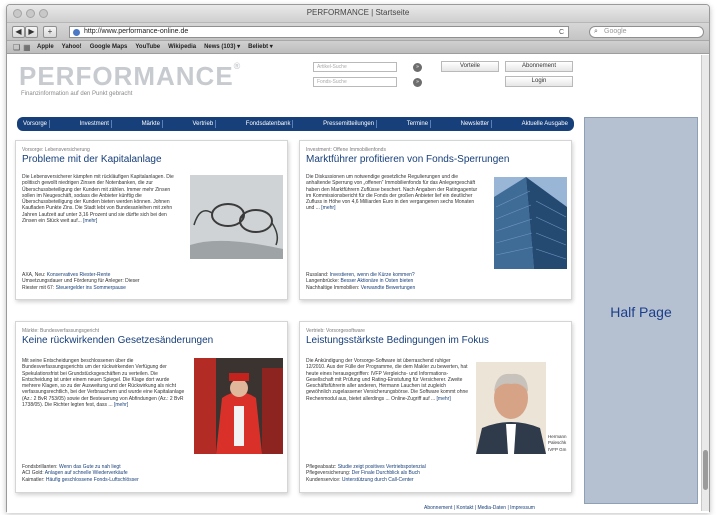 This screenshot has height=515, width=723. What do you see at coordinates (539, 66) in the screenshot?
I see `abonnement-button: Abonnement` at bounding box center [539, 66].